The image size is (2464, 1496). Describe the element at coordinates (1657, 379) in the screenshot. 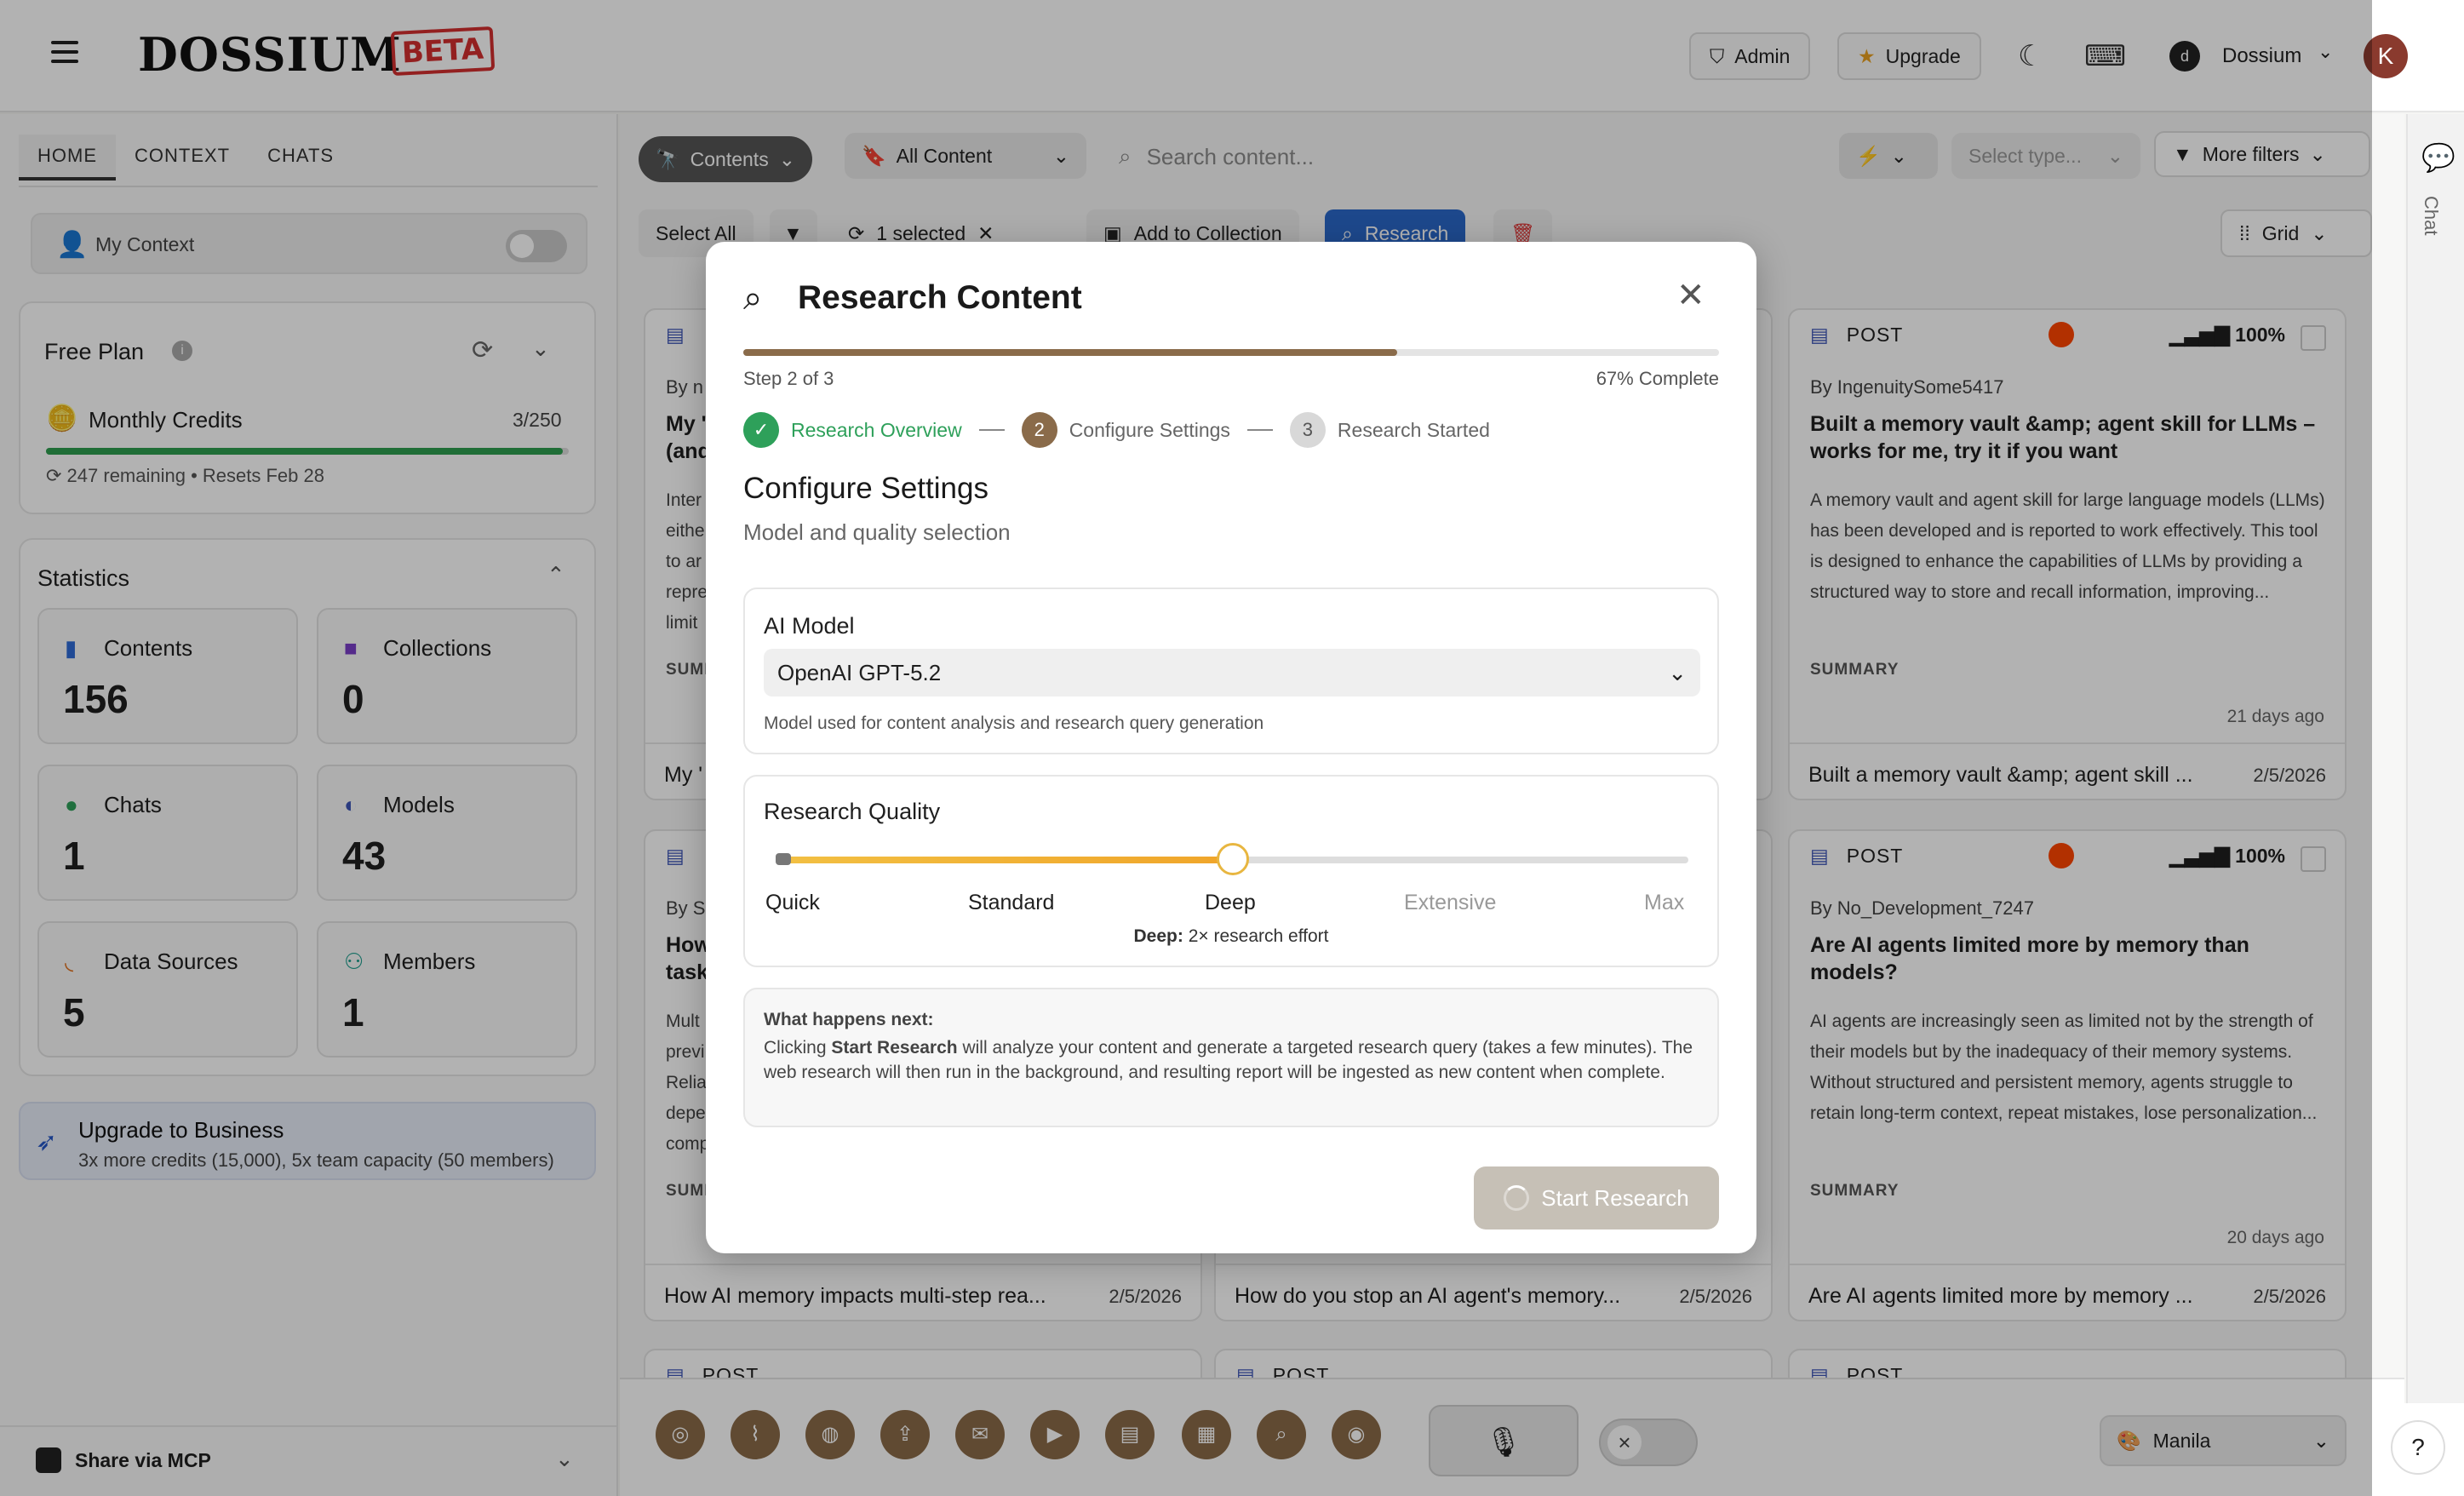

I see `progress-percent: 67% Complete` at that location.